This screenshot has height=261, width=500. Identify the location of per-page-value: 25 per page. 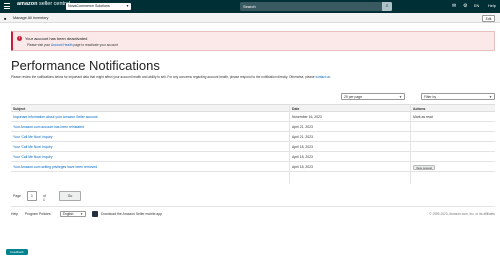
(353, 97).